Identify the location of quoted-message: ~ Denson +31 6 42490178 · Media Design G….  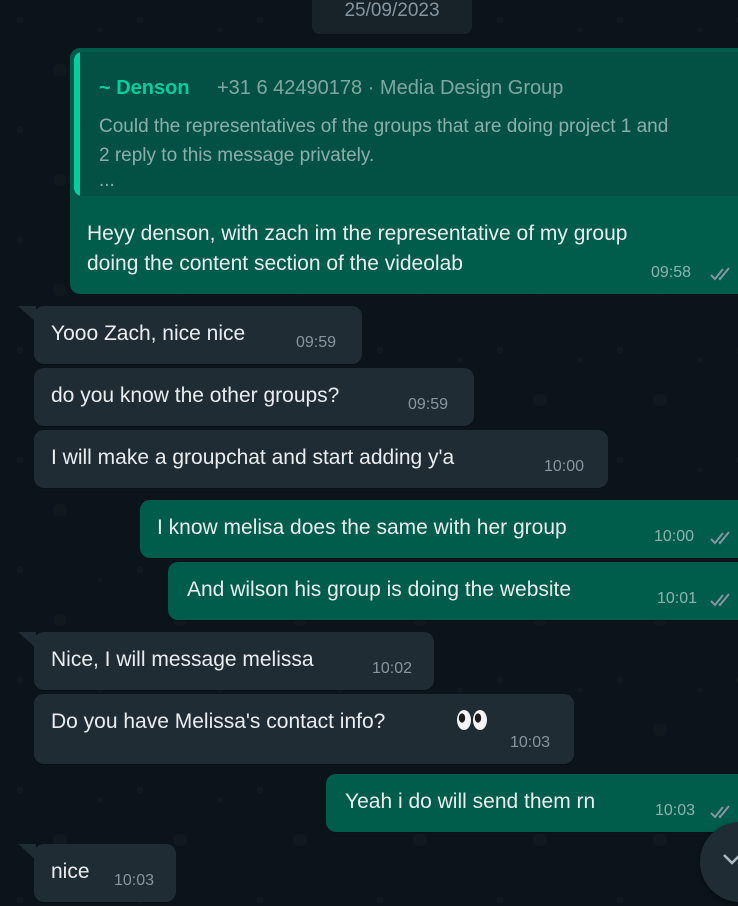
(406, 124).